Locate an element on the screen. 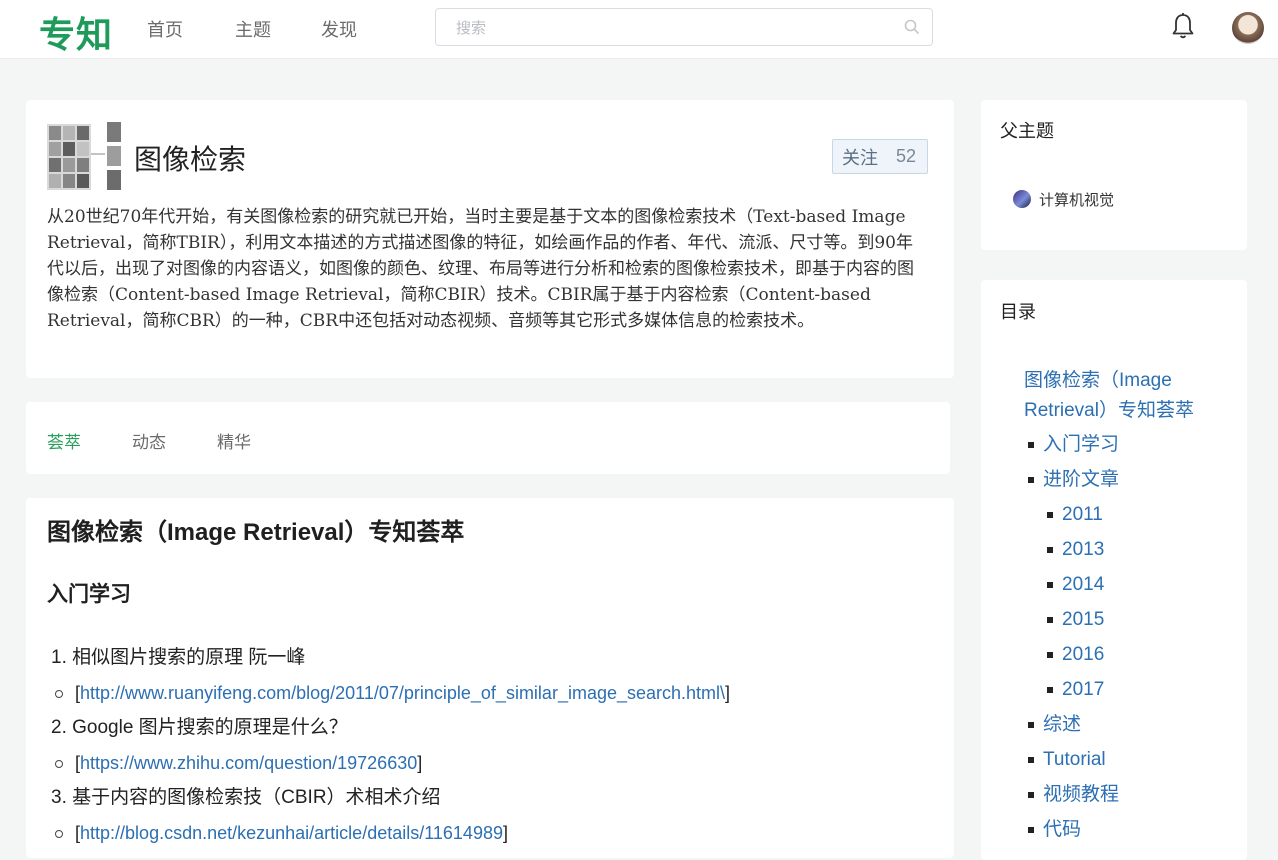 The width and height of the screenshot is (1278, 860). resource-link: https://www.zhihu.com/question/19726630 is located at coordinates (248, 763).